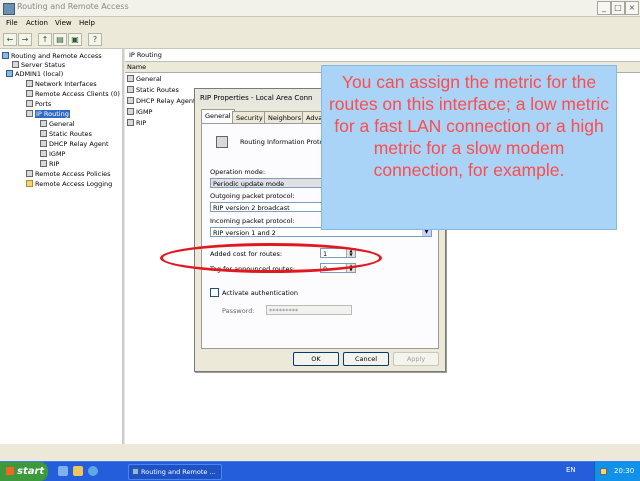  I want to click on tree-ports: Ports, so click(38, 104).